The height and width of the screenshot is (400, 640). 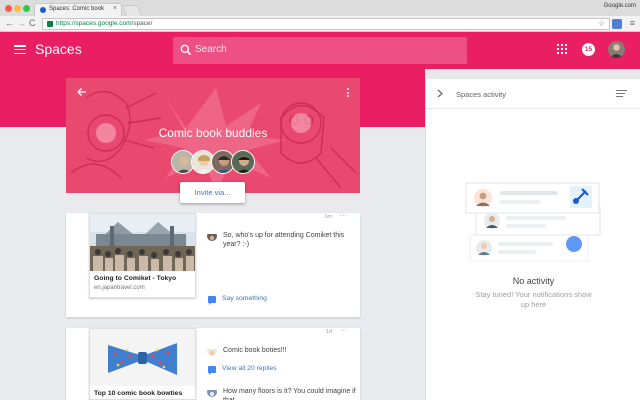 What do you see at coordinates (32, 23) in the screenshot?
I see `browser-reload-icon: C` at bounding box center [32, 23].